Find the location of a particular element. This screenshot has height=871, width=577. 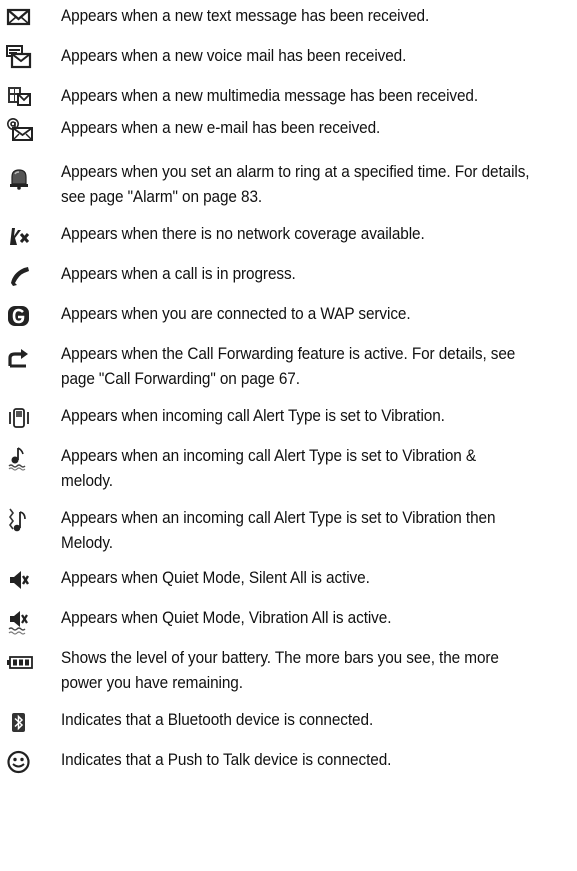

new-email-icon is located at coordinates (19, 129).